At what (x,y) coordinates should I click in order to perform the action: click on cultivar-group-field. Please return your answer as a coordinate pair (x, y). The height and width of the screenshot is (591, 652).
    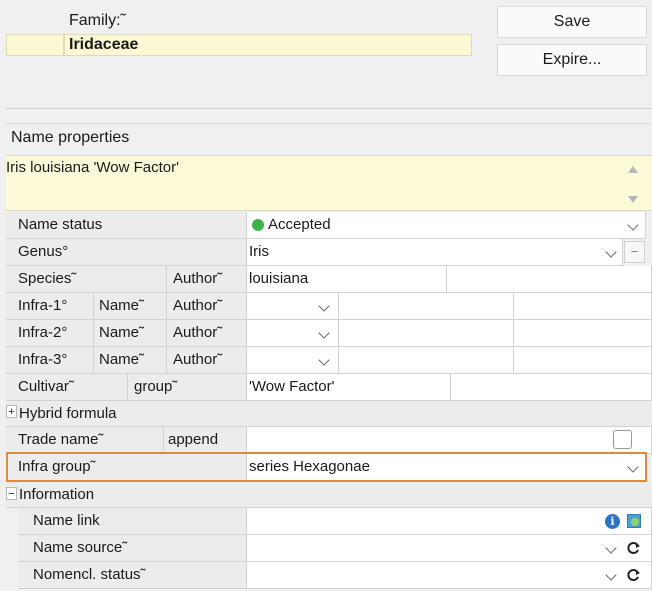
    Looking at the image, I should click on (551, 387).